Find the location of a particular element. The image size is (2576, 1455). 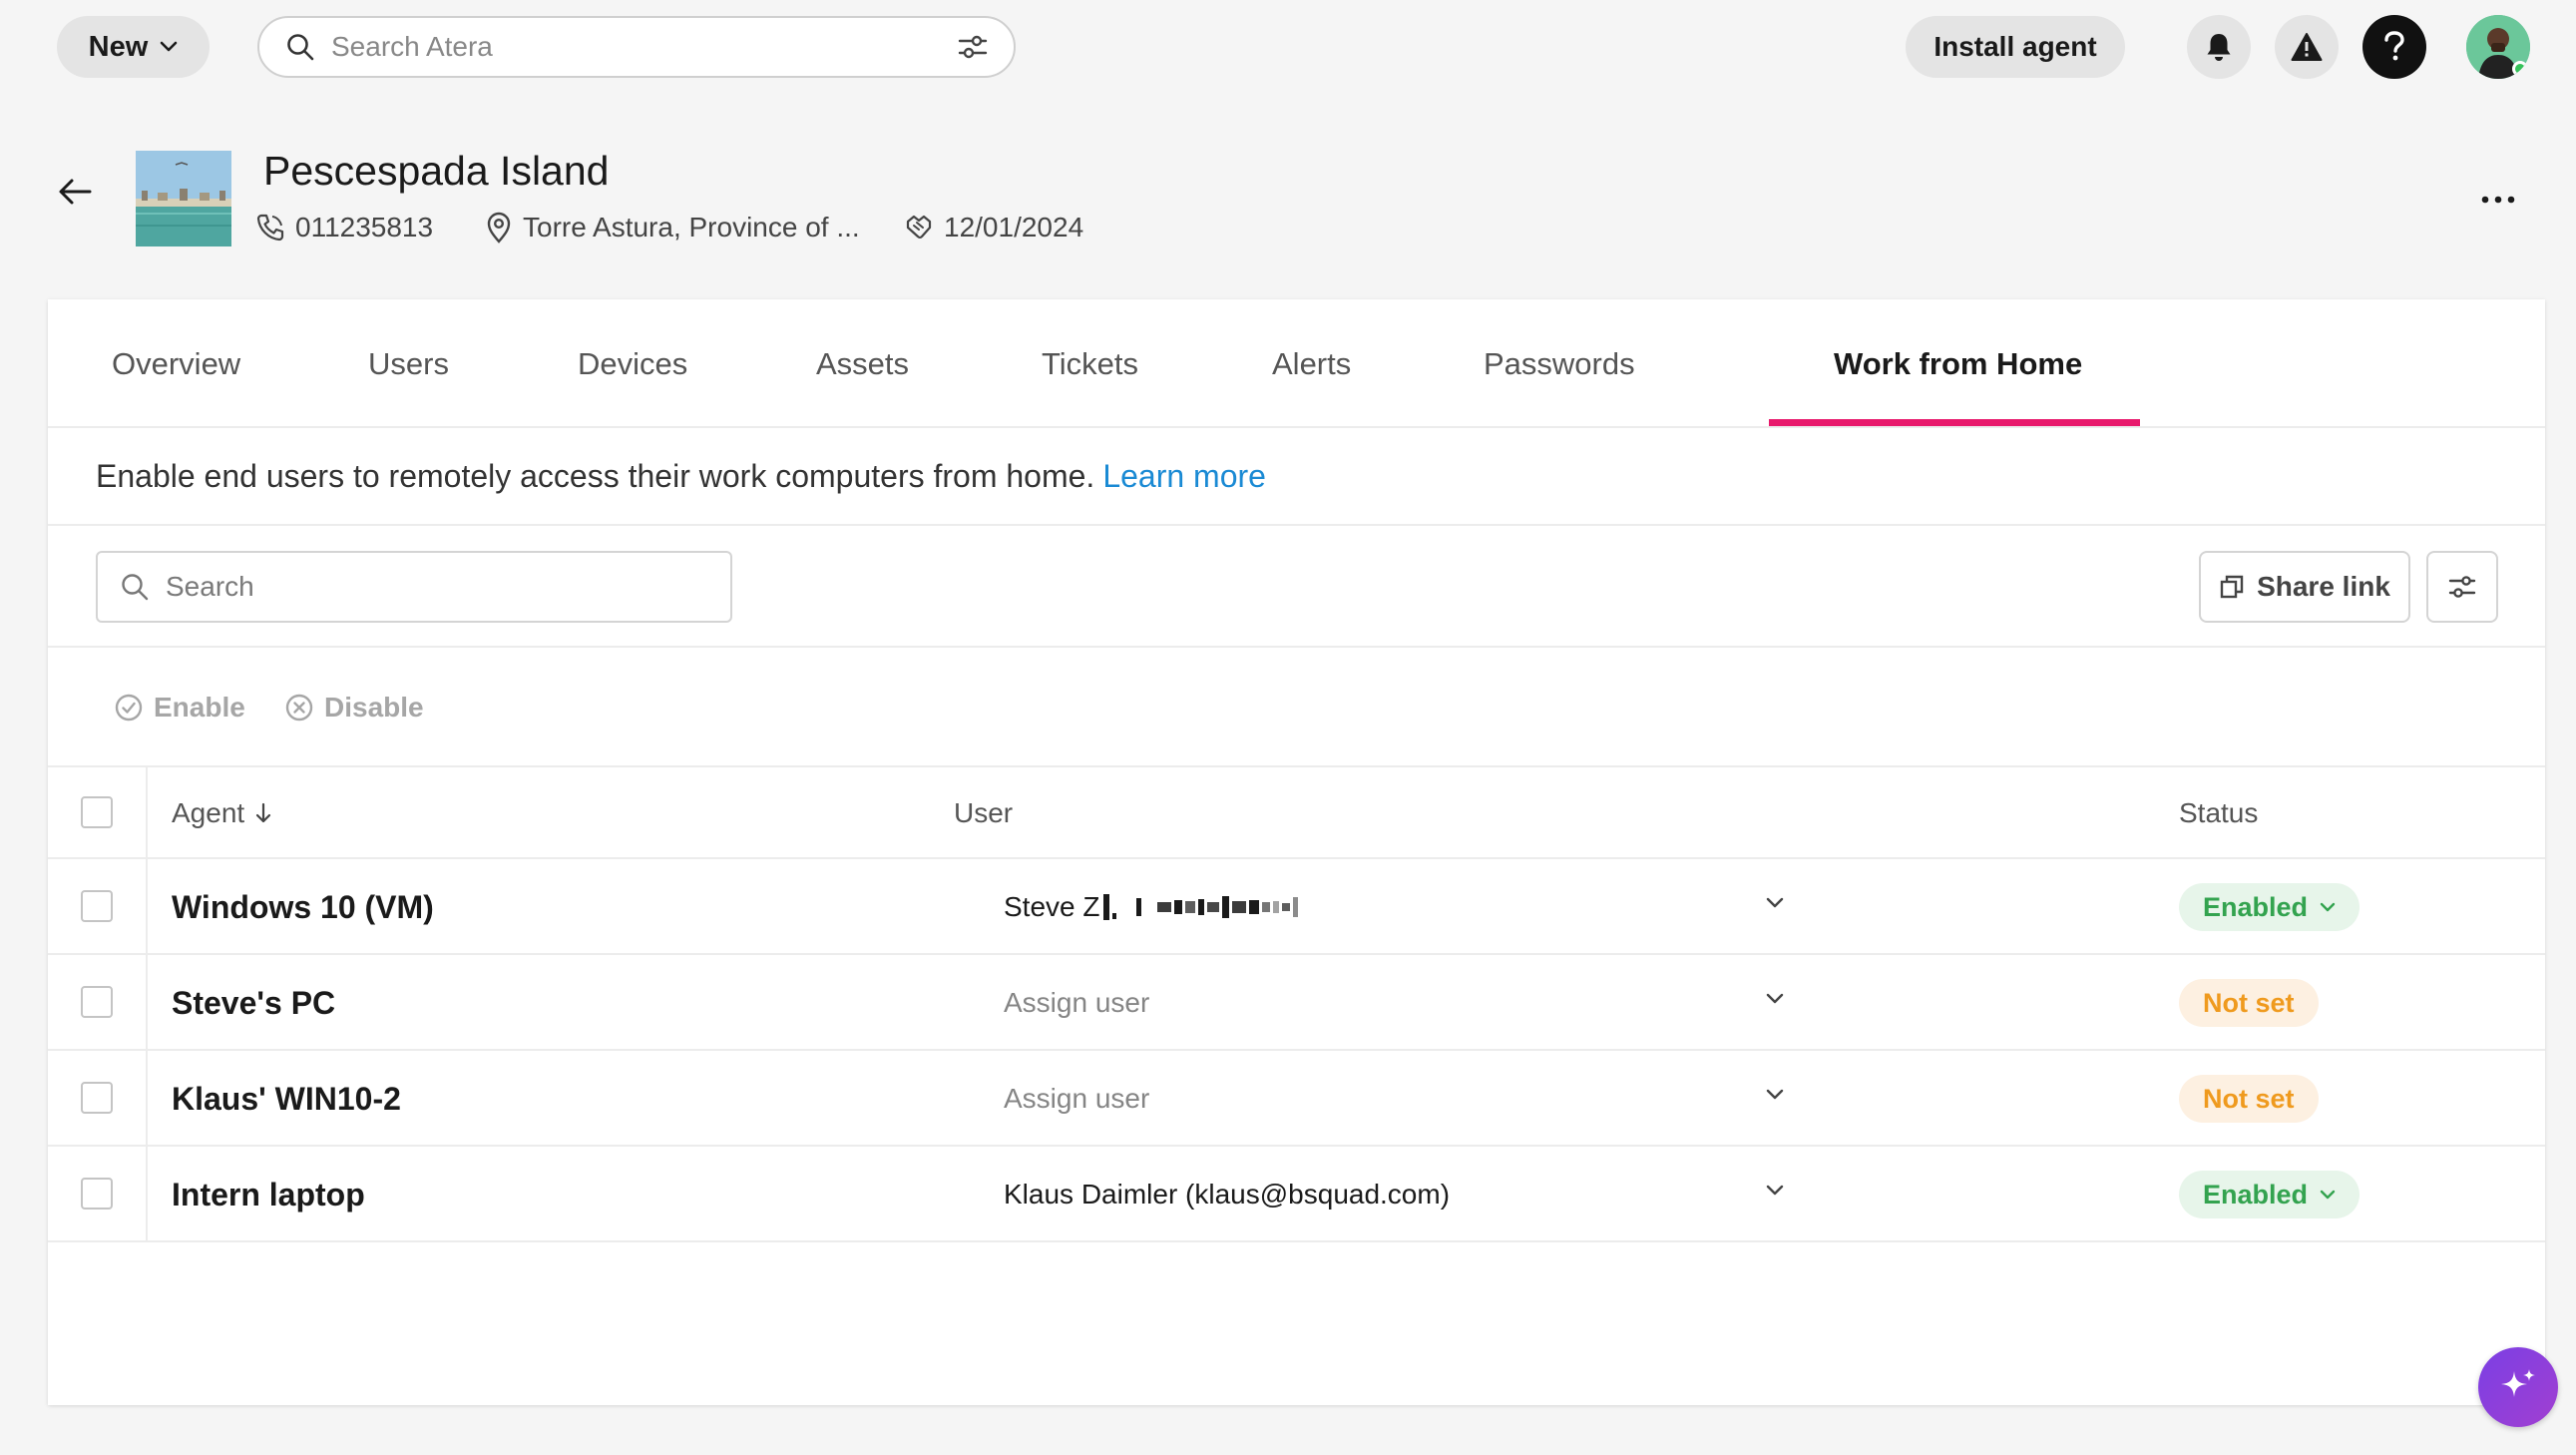

location-pin-icon is located at coordinates (499, 227).